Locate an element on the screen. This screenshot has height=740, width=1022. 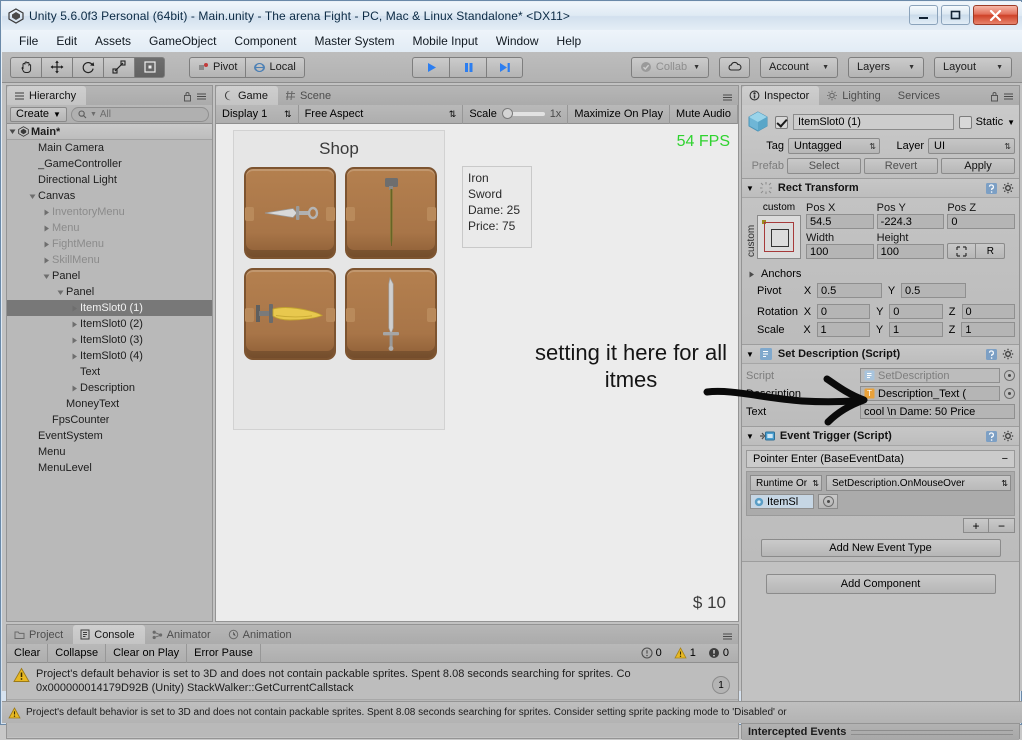
hierarchy-item-description: Description is located at coordinates (109, 388).